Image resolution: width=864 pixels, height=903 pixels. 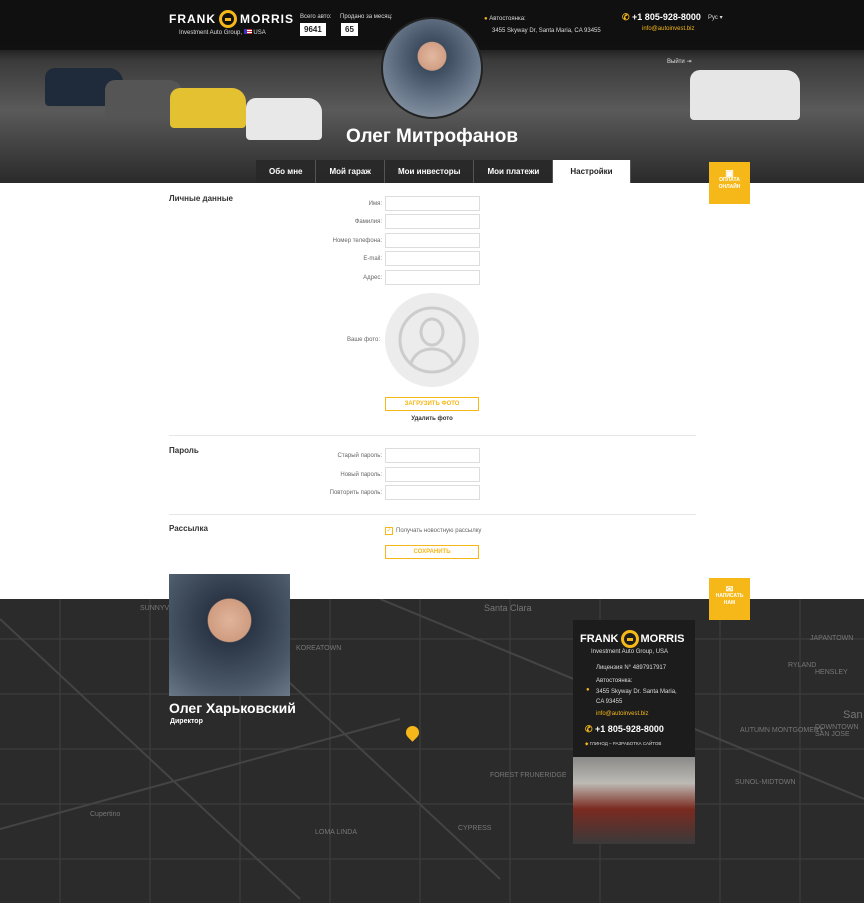 What do you see at coordinates (188, 528) in the screenshot?
I see `newsletter-title: Рассылка` at bounding box center [188, 528].